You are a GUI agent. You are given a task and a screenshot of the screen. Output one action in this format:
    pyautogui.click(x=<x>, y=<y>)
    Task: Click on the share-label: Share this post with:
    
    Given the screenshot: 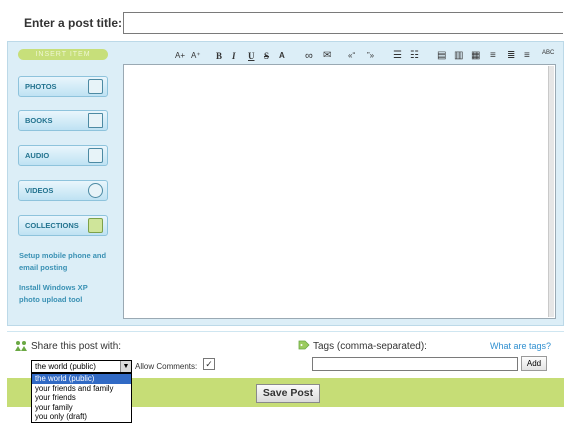 What is the action you would take?
    pyautogui.click(x=76, y=346)
    